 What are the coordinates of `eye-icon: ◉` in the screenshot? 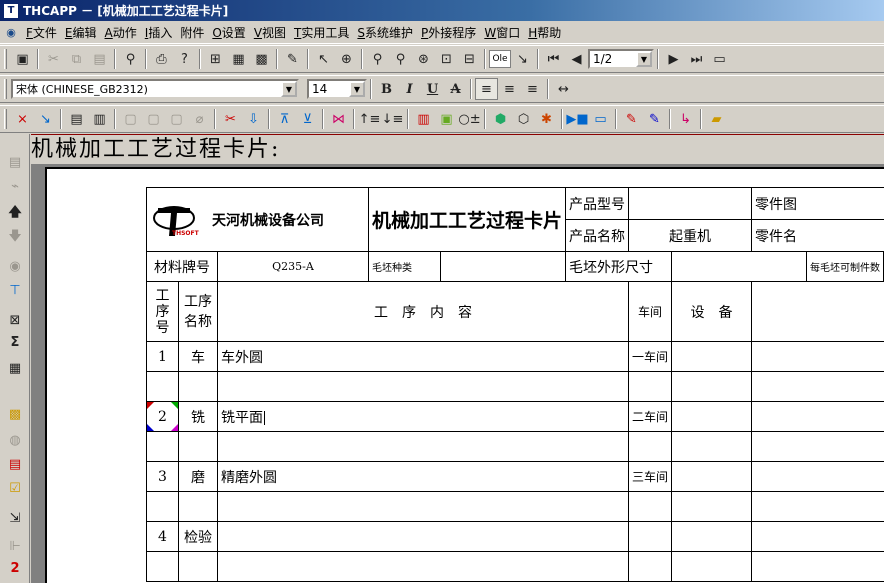 It's located at (15, 266).